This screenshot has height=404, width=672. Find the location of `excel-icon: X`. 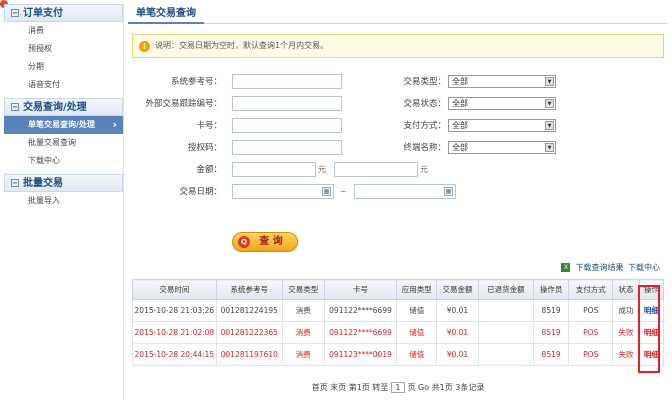

excel-icon: X is located at coordinates (566, 267).